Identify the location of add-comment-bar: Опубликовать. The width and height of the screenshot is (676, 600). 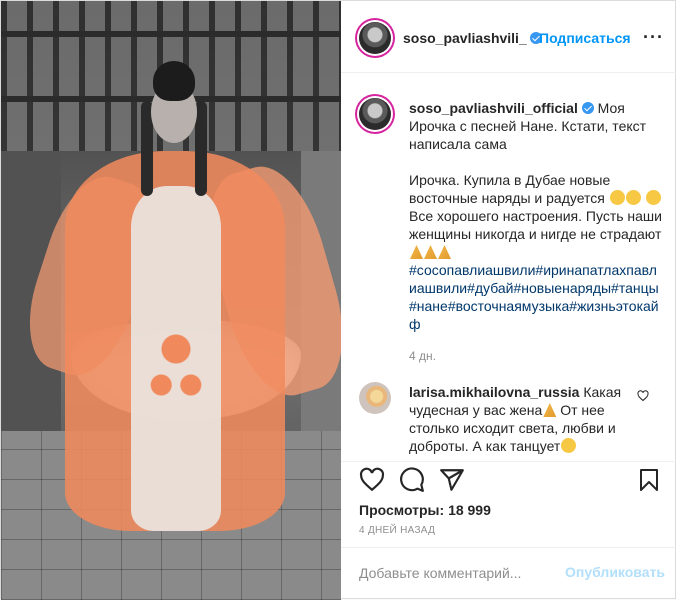
(508, 572).